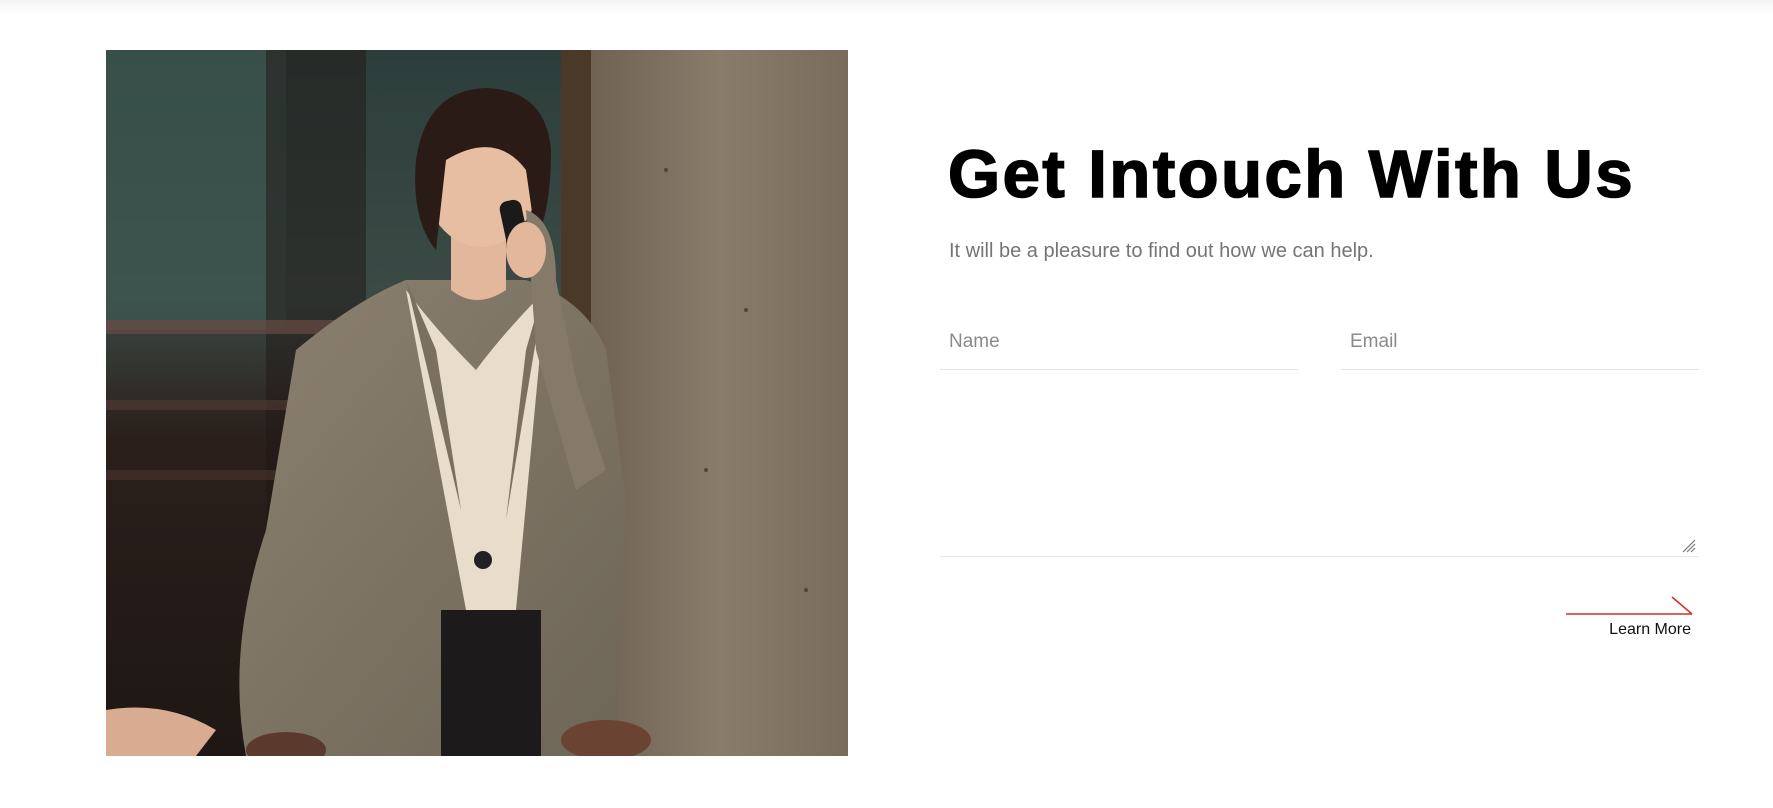 The width and height of the screenshot is (1773, 808). Describe the element at coordinates (1650, 629) in the screenshot. I see `learn-more-label: Learn More` at that location.